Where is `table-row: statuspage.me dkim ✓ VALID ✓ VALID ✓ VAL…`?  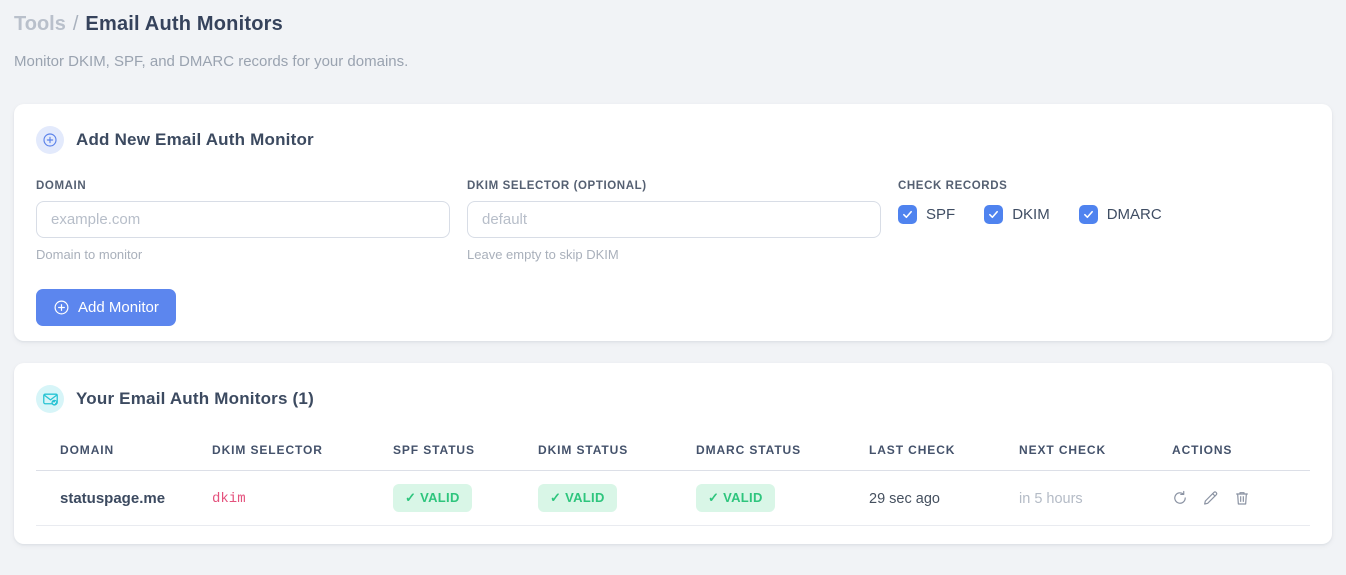
table-row: statuspage.me dkim ✓ VALID ✓ VALID ✓ VAL… is located at coordinates (673, 498).